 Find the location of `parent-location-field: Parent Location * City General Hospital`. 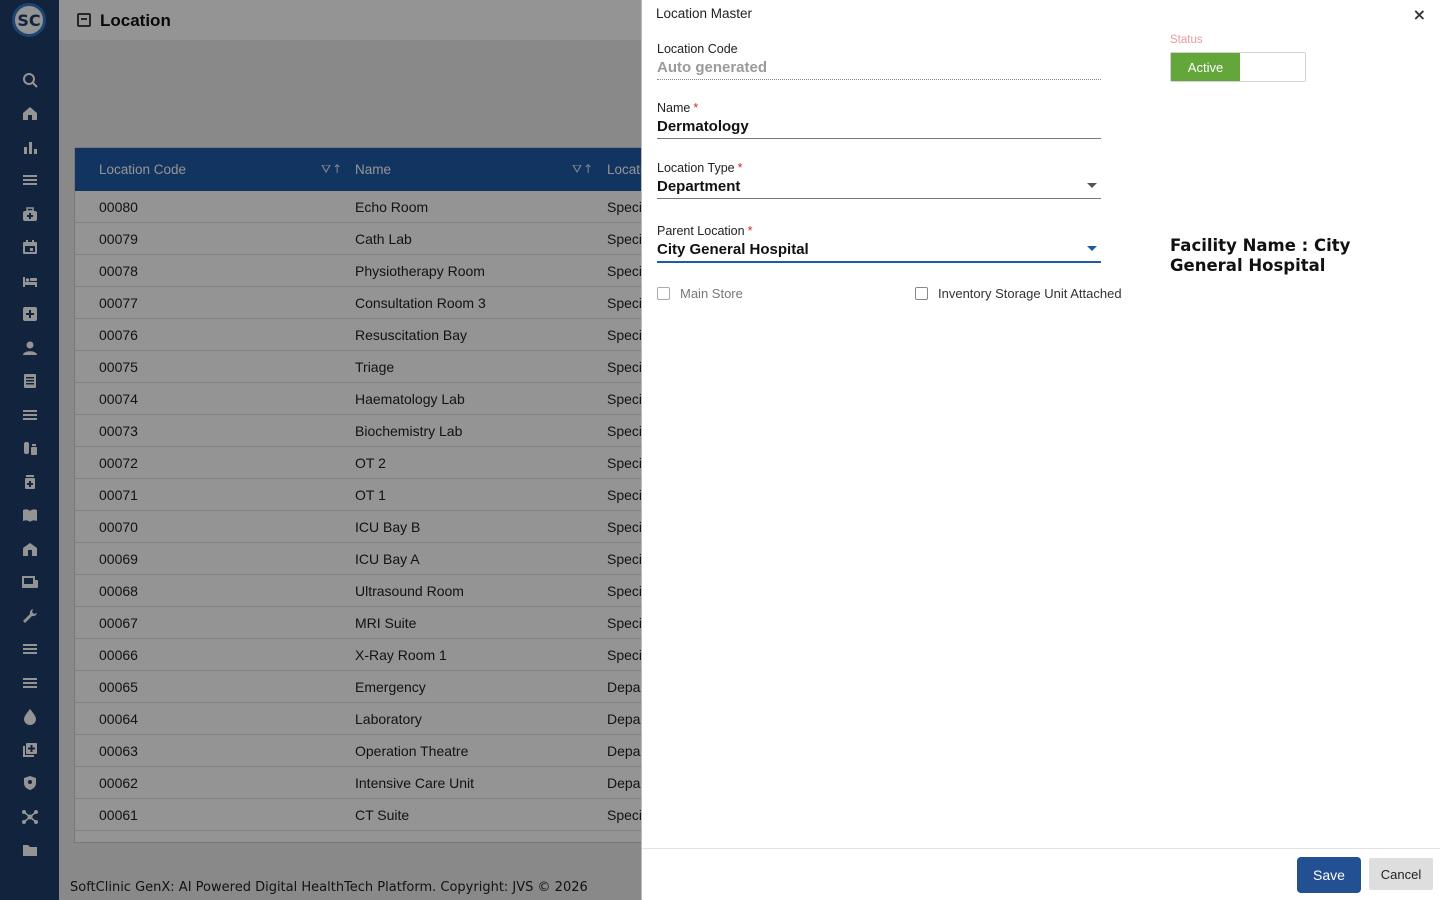

parent-location-field: Parent Location * City General Hospital is located at coordinates (879, 243).